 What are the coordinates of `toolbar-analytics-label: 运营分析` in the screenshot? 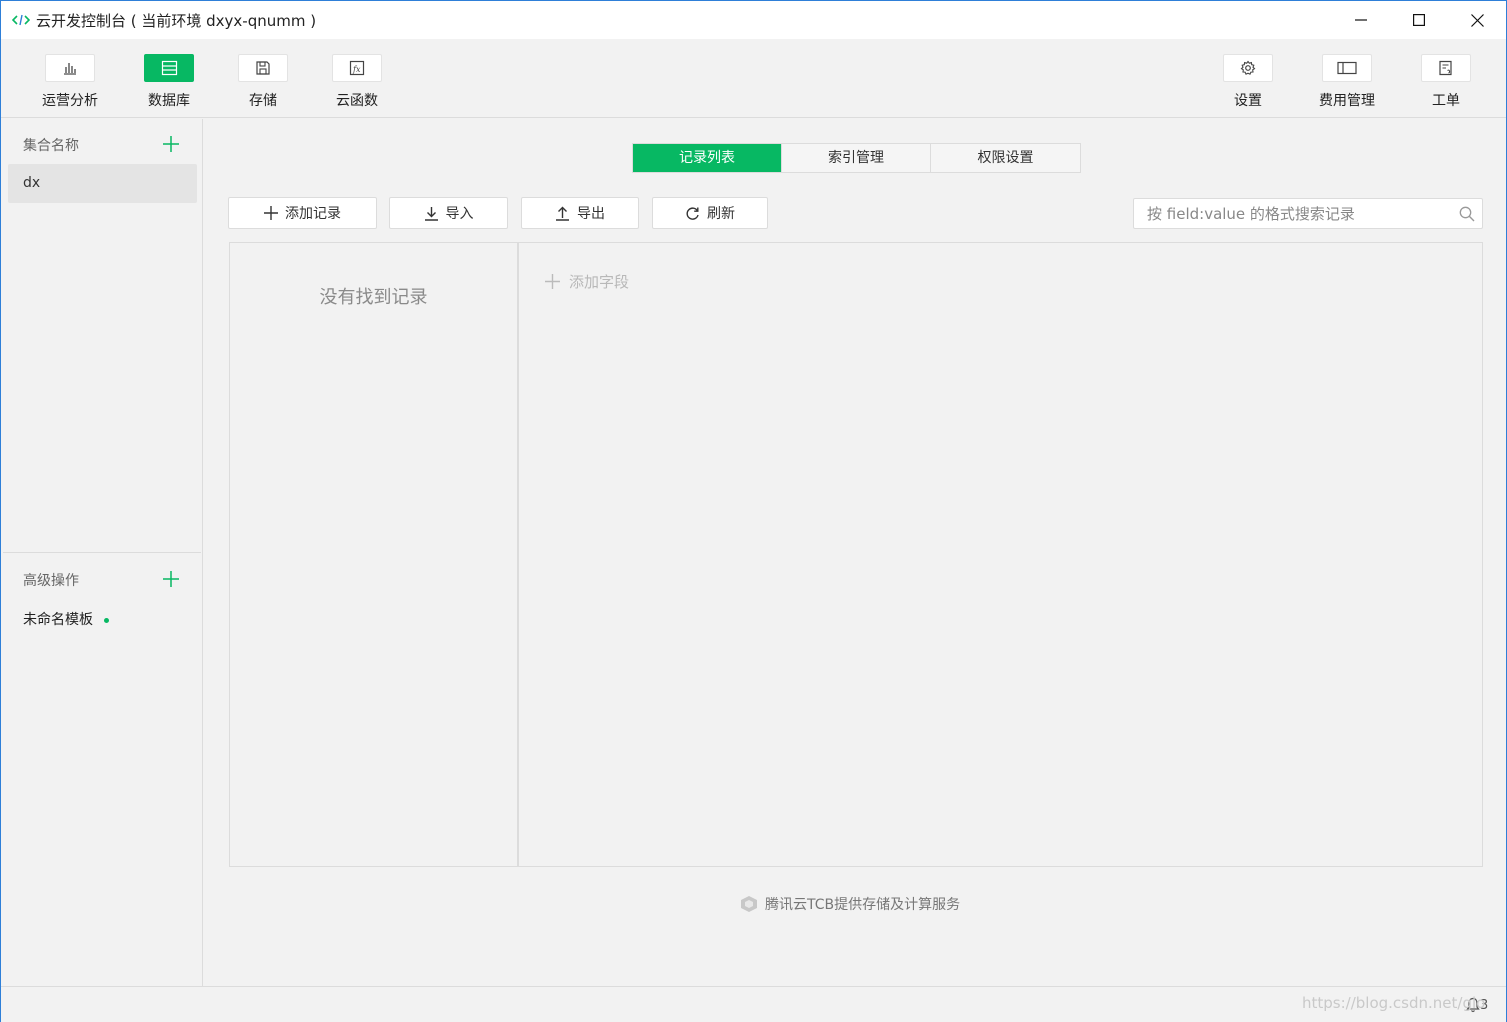 It's located at (70, 101).